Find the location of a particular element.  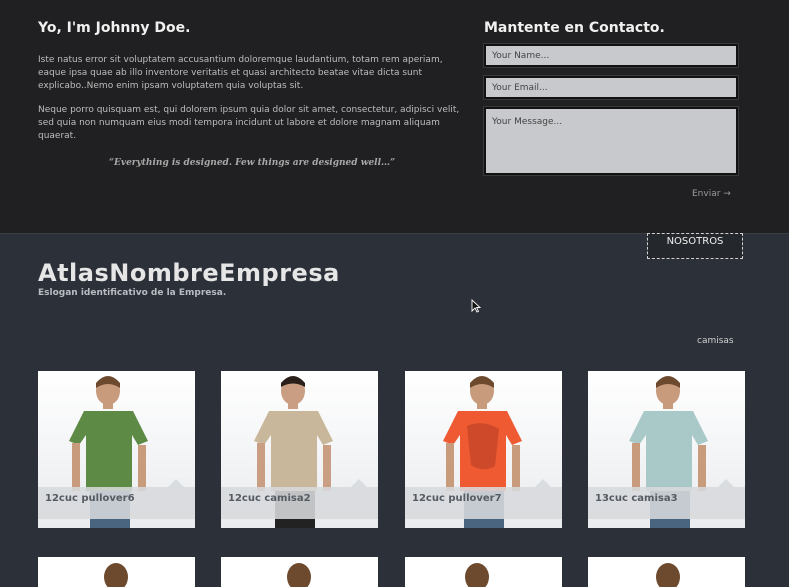

about-title: Yo, I'm Johnny Doe. is located at coordinates (114, 28).